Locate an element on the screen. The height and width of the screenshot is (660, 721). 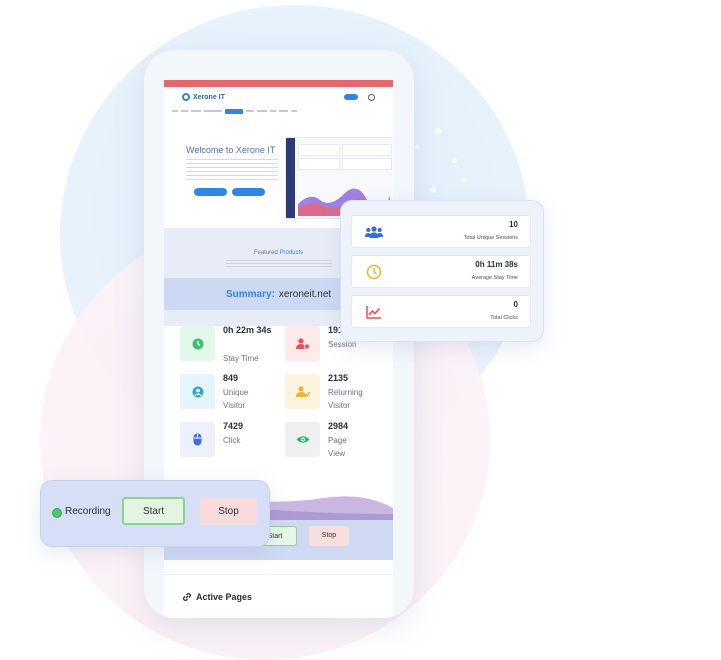
stat-value: 2984 is located at coordinates (338, 426).